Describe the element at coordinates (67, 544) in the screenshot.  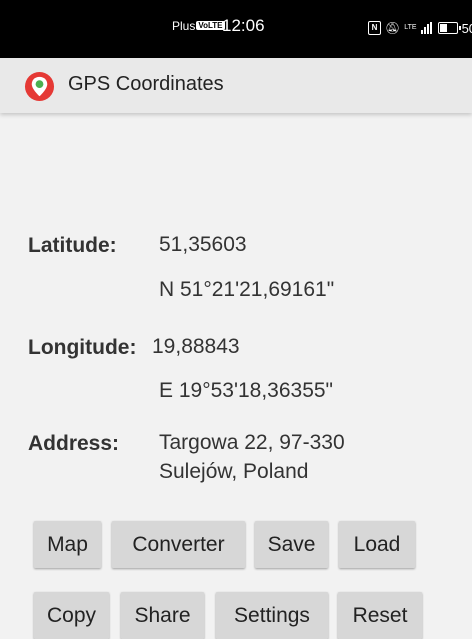
I see `map-button: Map` at that location.